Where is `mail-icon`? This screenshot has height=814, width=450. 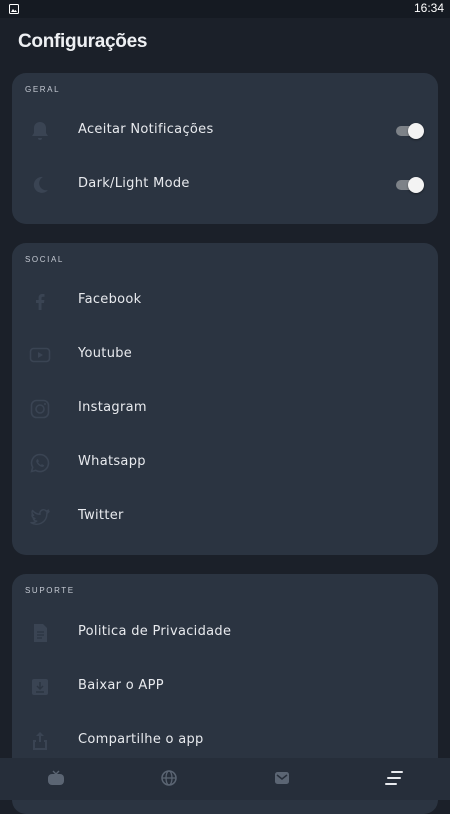 mail-icon is located at coordinates (282, 778).